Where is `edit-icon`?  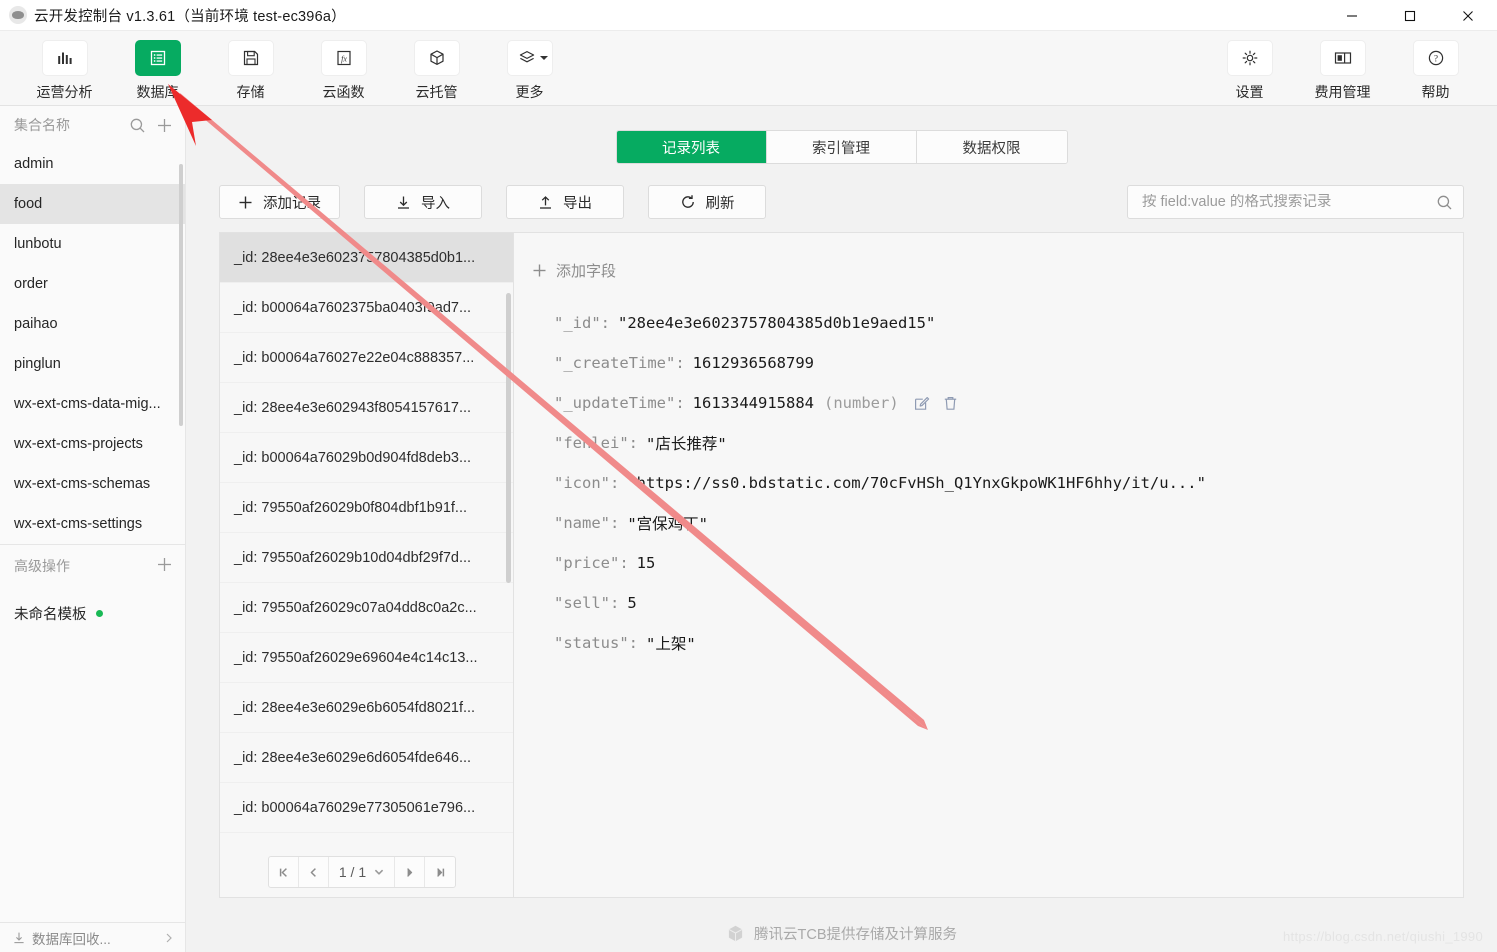
edit-icon is located at coordinates (921, 403).